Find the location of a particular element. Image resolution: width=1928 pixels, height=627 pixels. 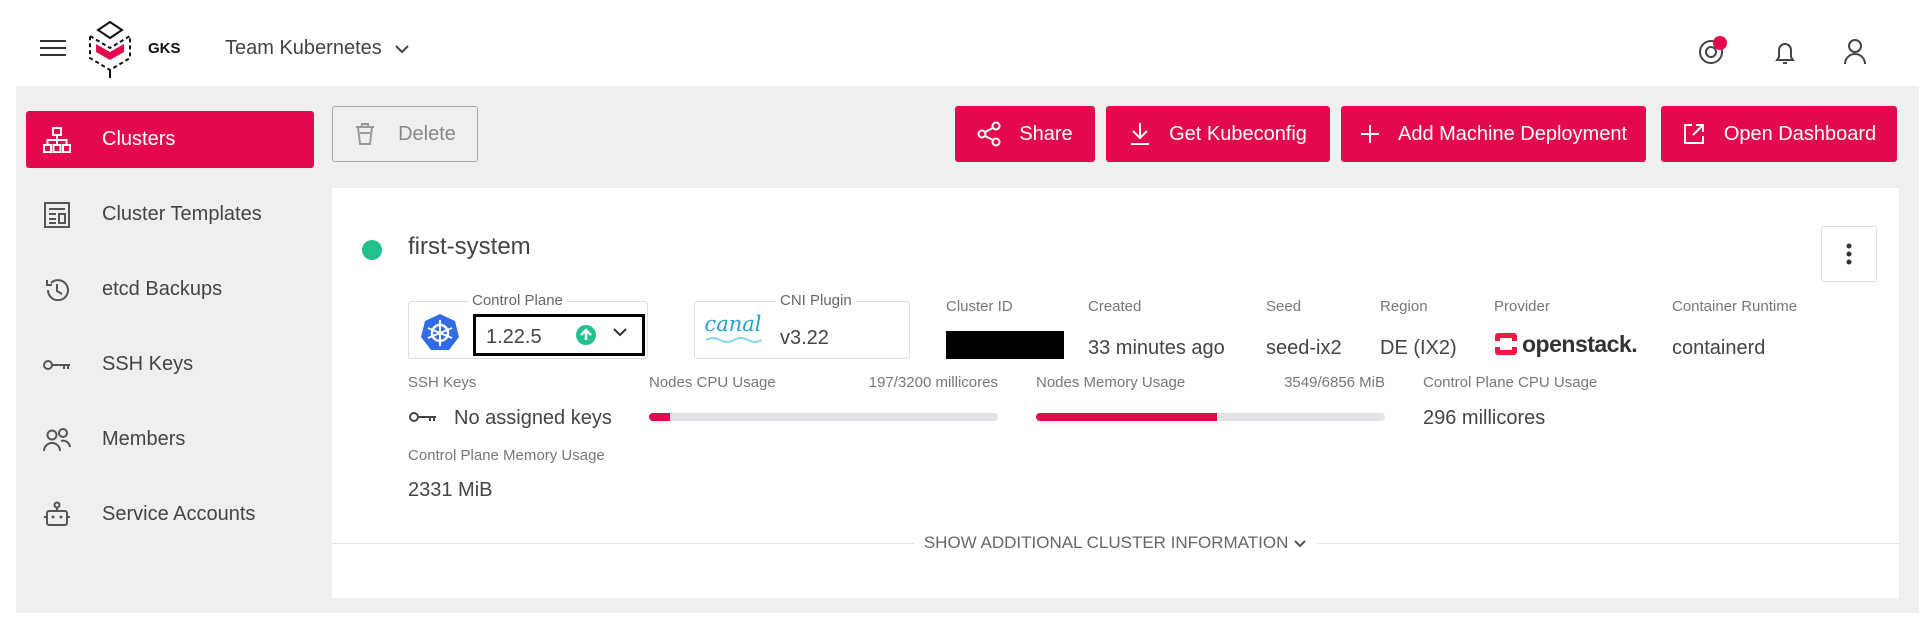

logo-text: GKS is located at coordinates (164, 48).